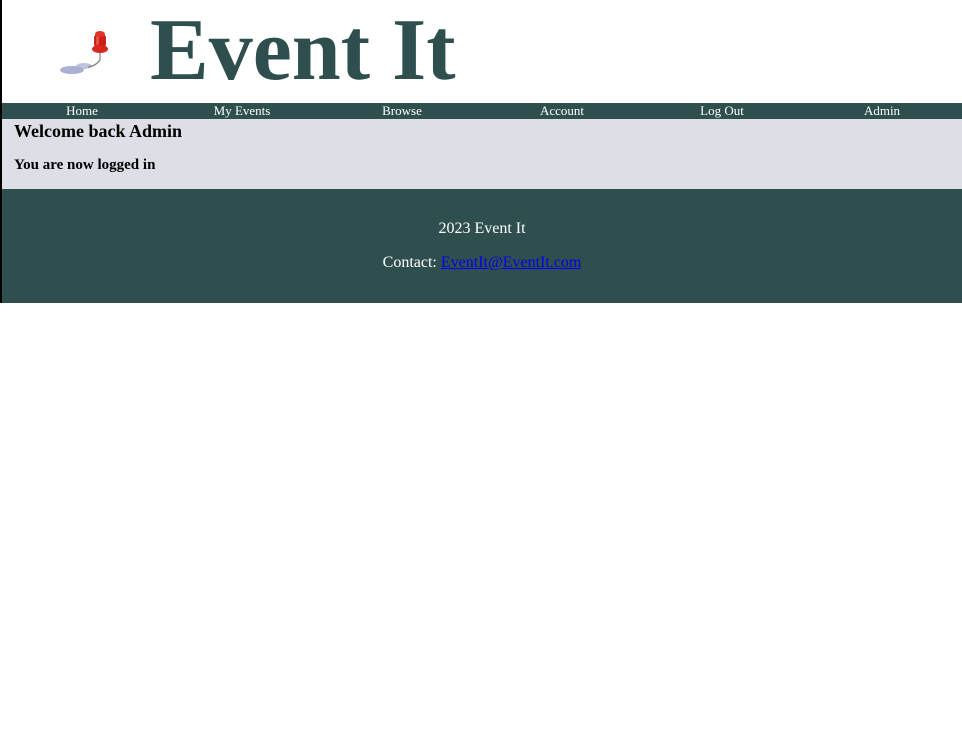 This screenshot has height=740, width=962. Describe the element at coordinates (86, 54) in the screenshot. I see `pushpin-icon` at that location.